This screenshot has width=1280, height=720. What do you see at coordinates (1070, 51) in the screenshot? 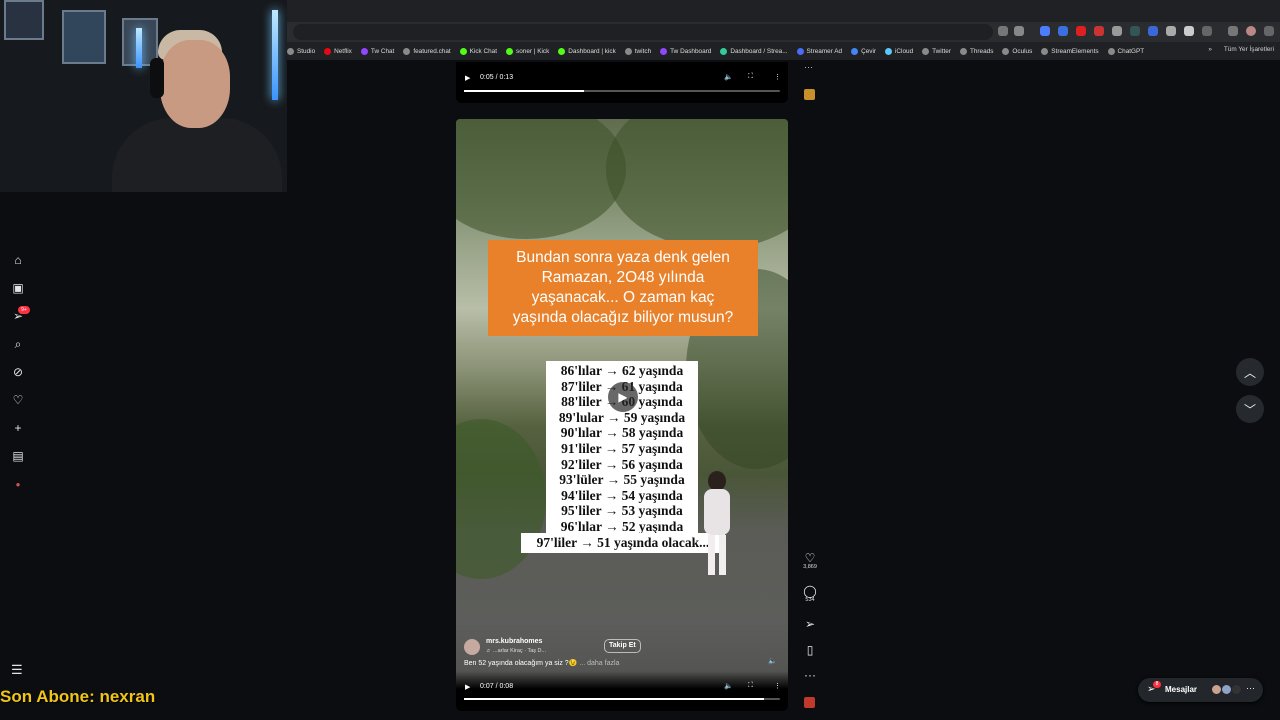
I see `bookmark-item: StreamElements` at bounding box center [1070, 51].